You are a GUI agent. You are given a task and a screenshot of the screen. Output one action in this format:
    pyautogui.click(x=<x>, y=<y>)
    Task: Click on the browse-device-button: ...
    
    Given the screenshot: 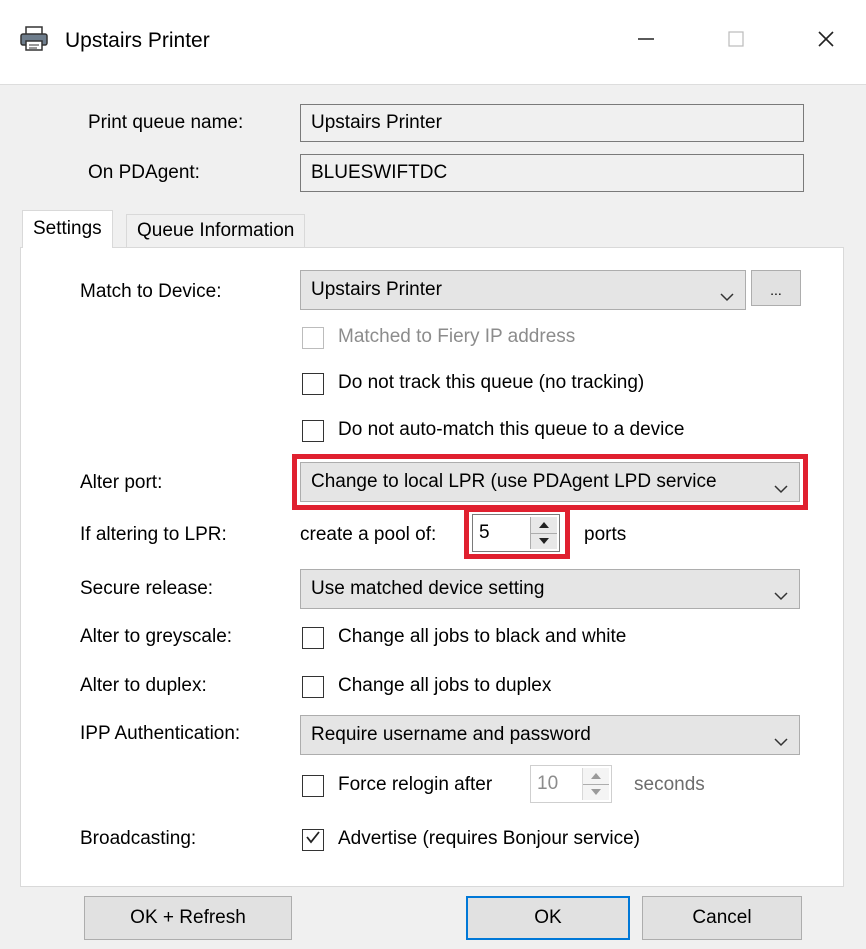 What is the action you would take?
    pyautogui.click(x=776, y=288)
    